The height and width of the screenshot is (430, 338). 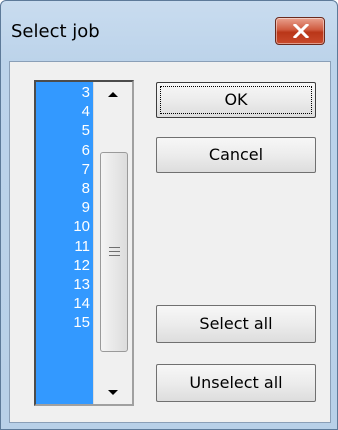 I want to click on grip-icon, so click(x=114, y=251).